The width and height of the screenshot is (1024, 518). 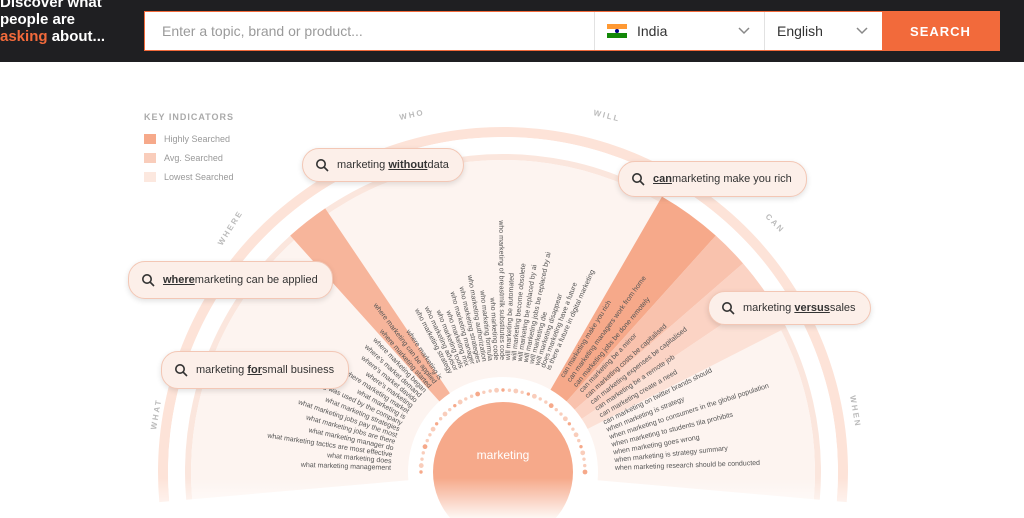 What do you see at coordinates (503, 455) in the screenshot?
I see `center-topic-label: marketing` at bounding box center [503, 455].